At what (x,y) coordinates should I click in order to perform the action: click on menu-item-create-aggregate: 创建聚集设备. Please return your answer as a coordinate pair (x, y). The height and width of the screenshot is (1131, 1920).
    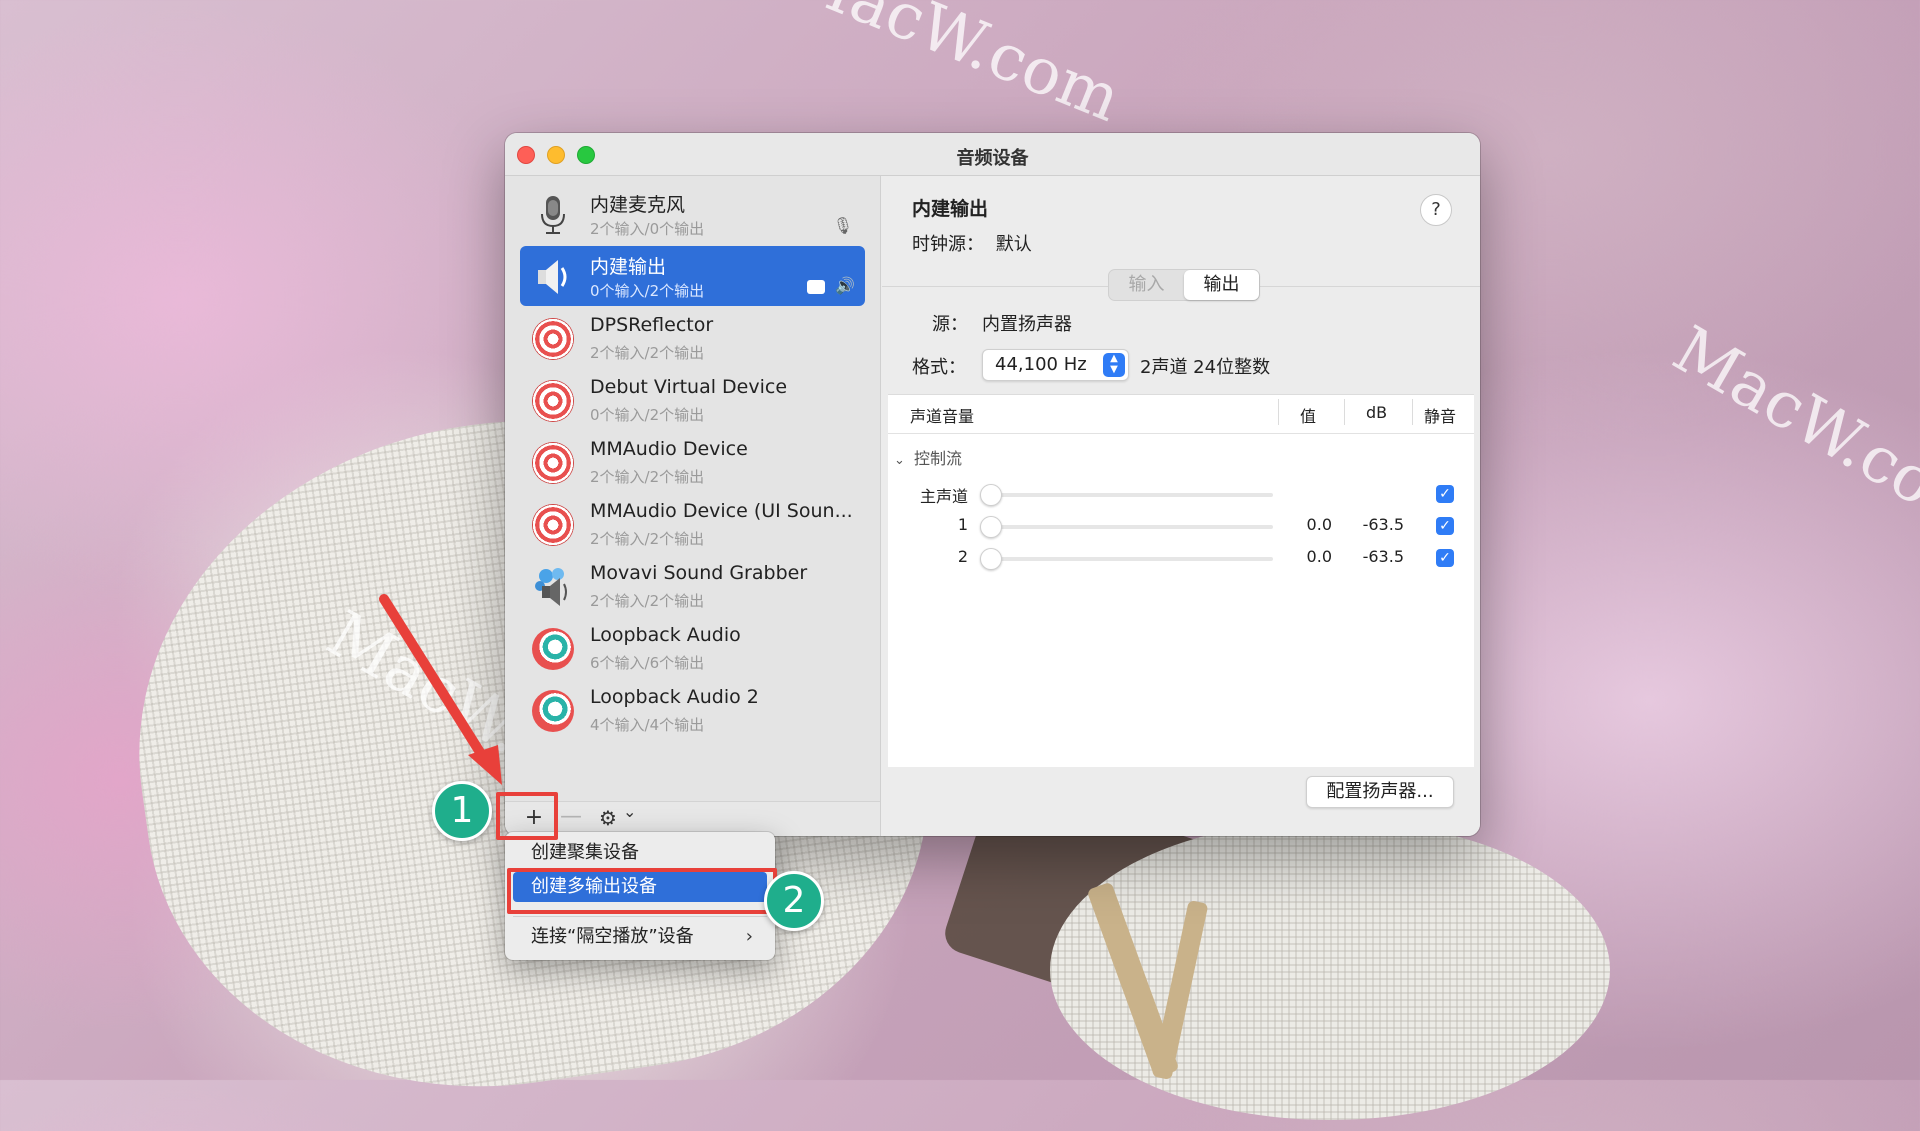
    Looking at the image, I should click on (640, 853).